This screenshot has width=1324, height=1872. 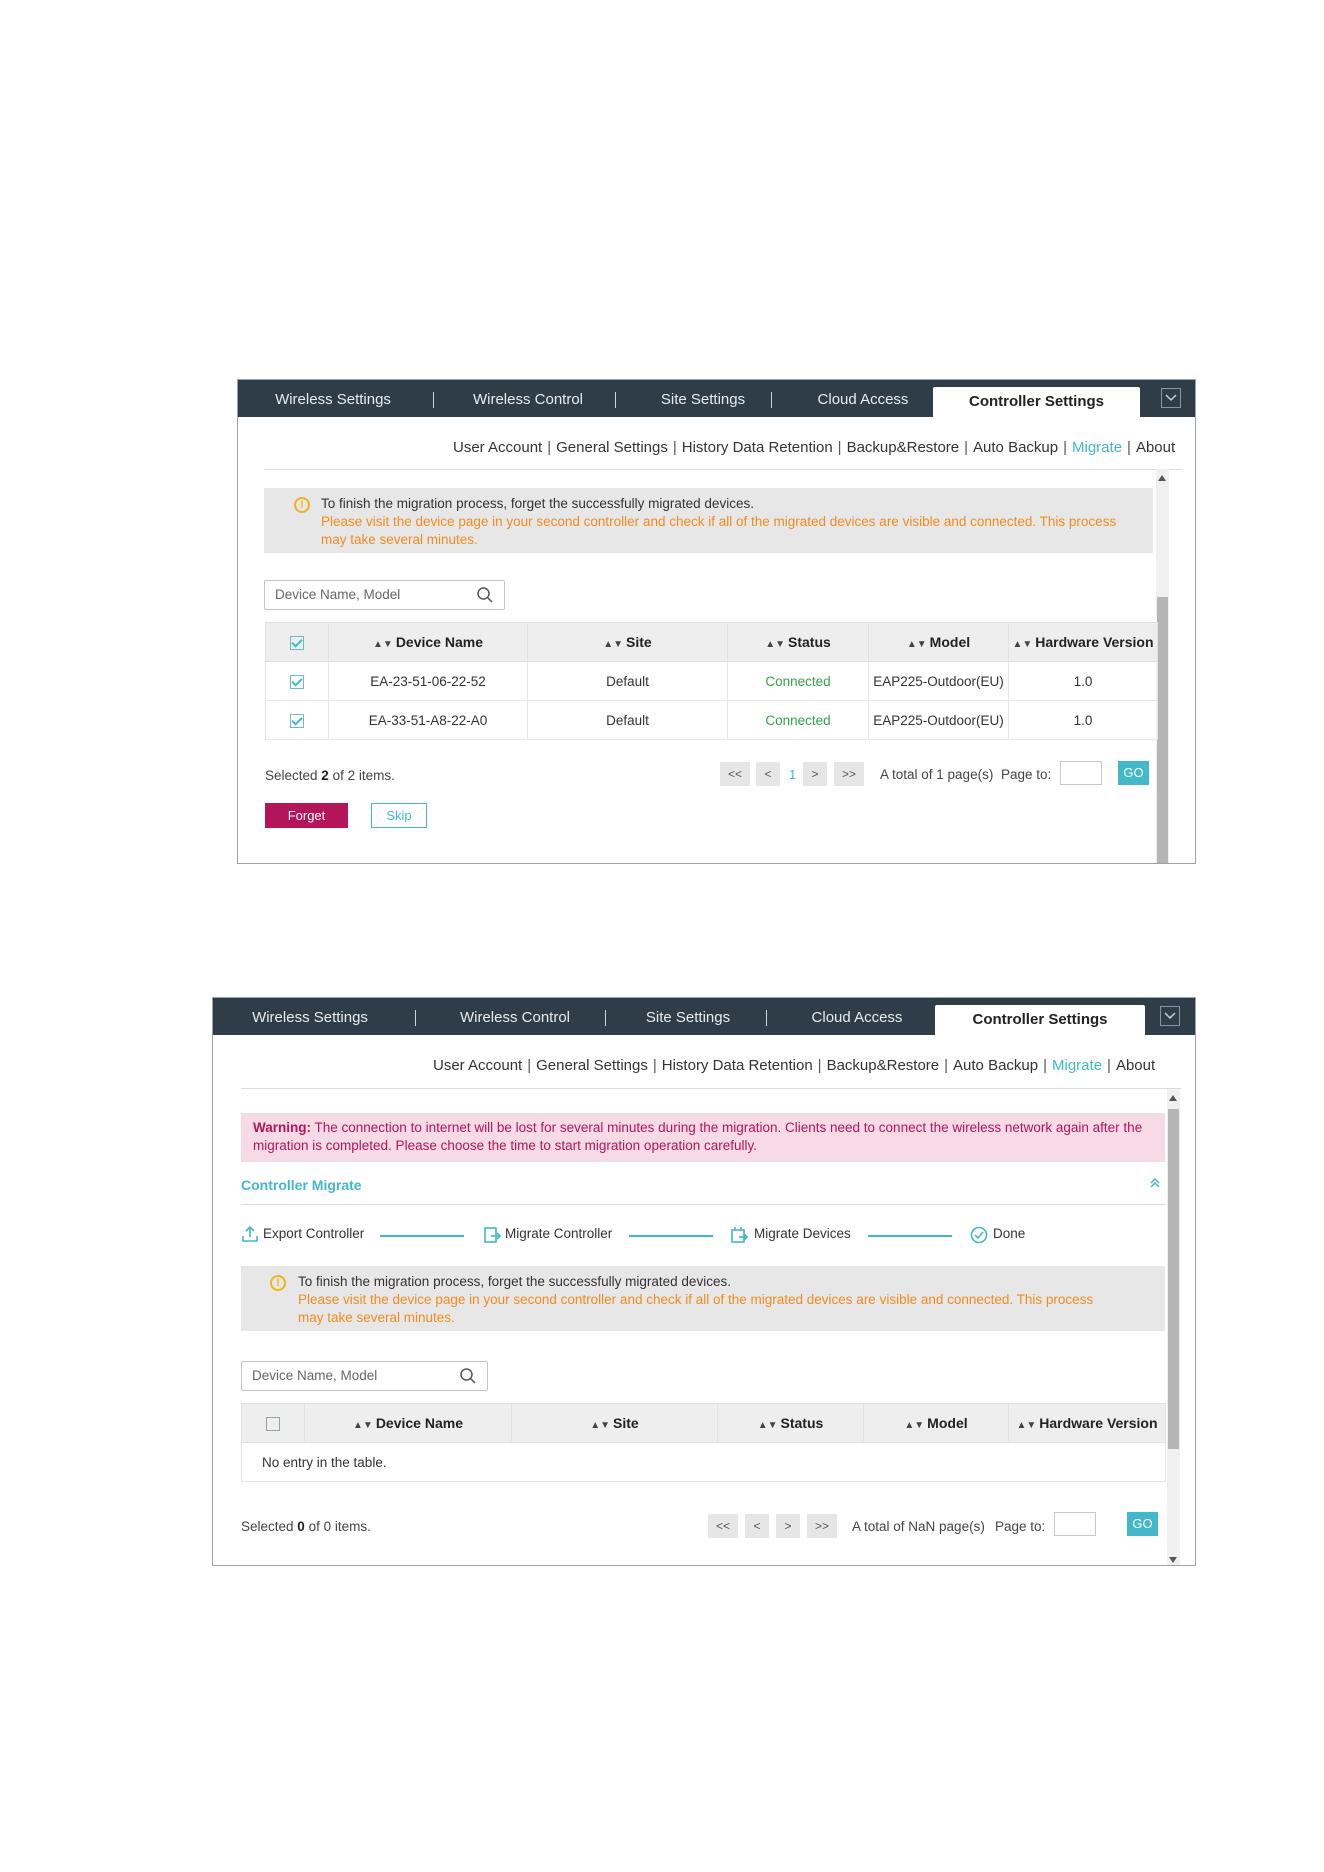 I want to click on total-pages: A total of NaN page(s), so click(x=918, y=1526).